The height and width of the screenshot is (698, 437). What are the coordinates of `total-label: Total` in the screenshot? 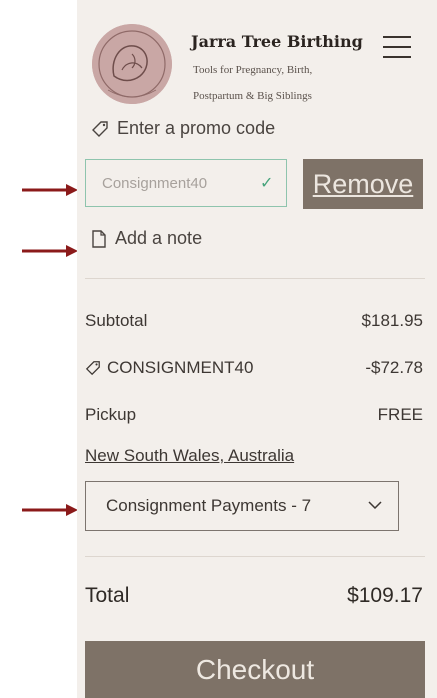 It's located at (107, 595).